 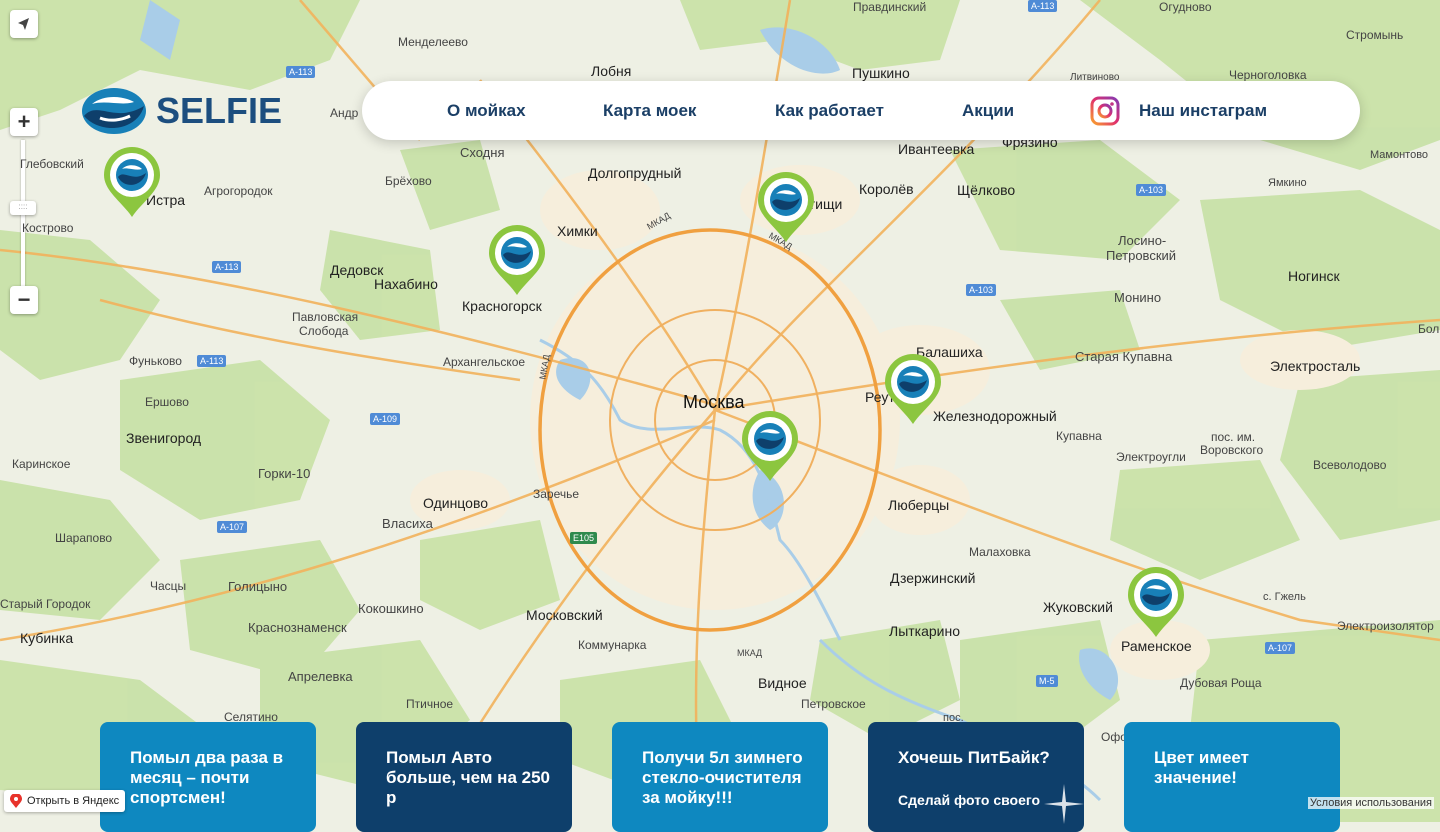 I want to click on map-label: Краснознаменск, so click(x=297, y=627).